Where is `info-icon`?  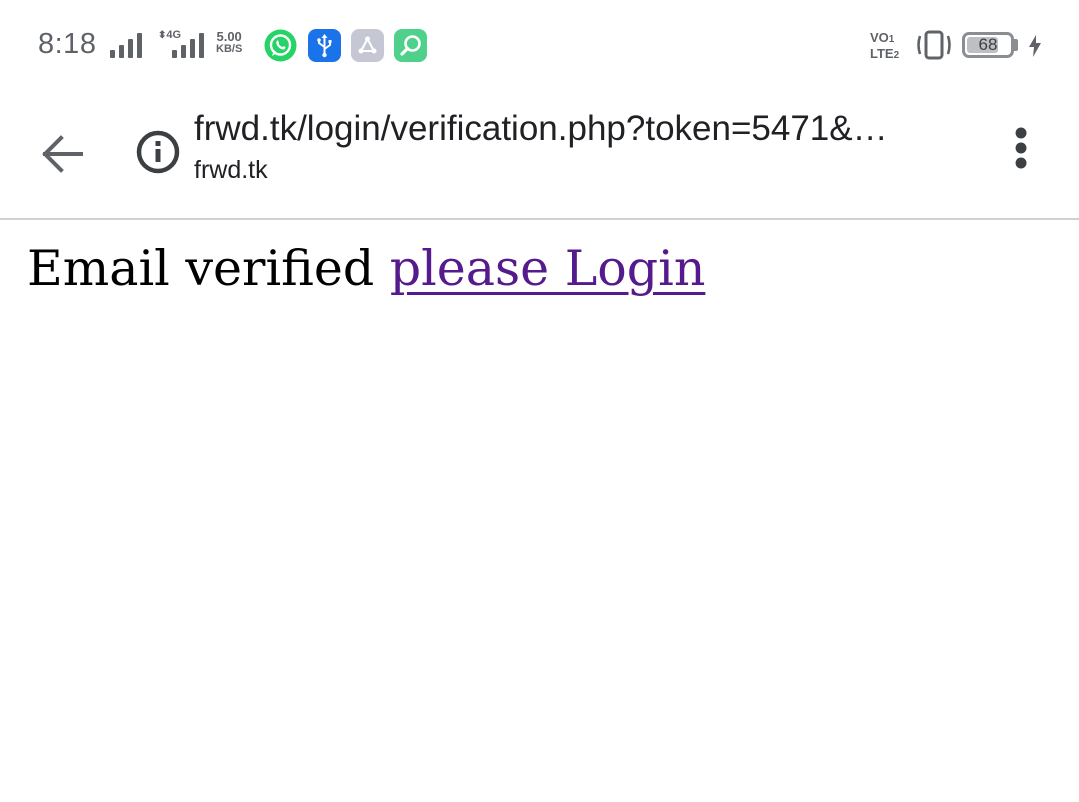 info-icon is located at coordinates (158, 152).